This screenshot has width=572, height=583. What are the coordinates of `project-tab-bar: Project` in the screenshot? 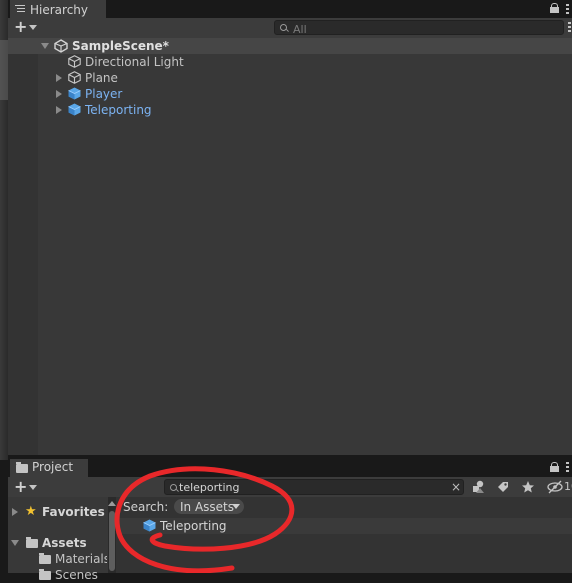 It's located at (290, 467).